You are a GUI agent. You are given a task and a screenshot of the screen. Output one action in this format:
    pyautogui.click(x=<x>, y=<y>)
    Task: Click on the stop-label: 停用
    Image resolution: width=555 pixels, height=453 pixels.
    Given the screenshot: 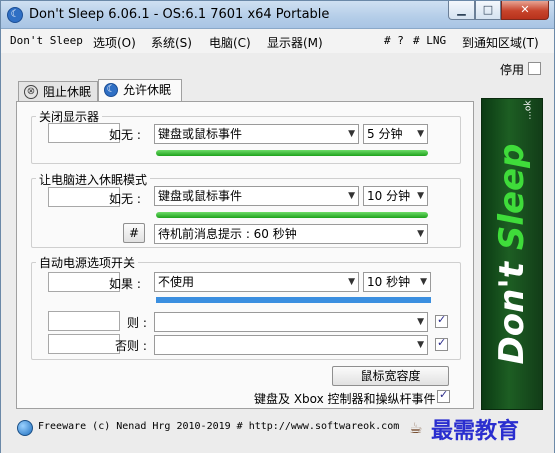 What is the action you would take?
    pyautogui.click(x=512, y=70)
    